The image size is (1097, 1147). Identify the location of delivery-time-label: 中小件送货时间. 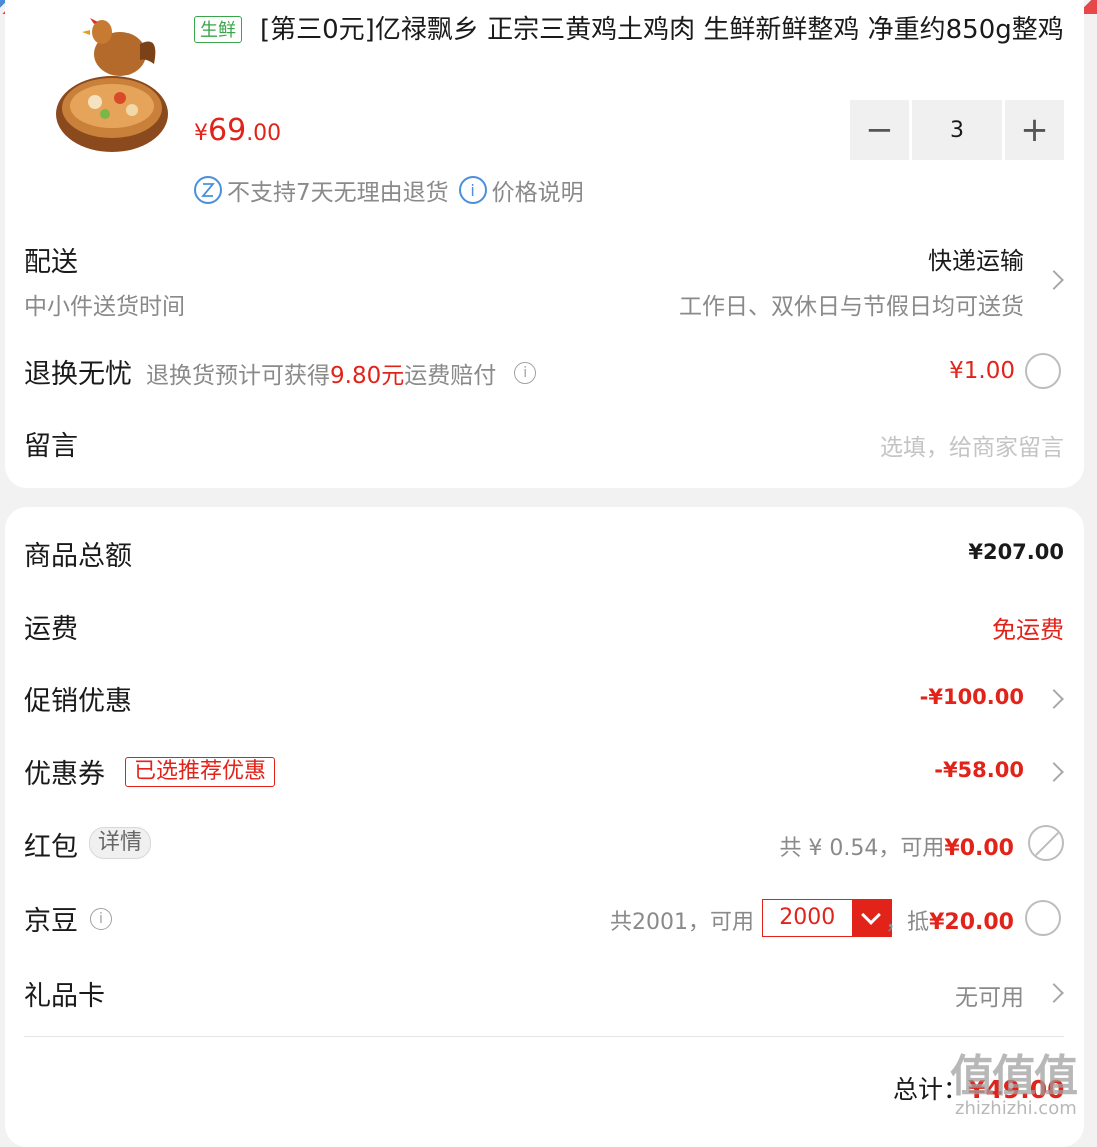
(104, 307).